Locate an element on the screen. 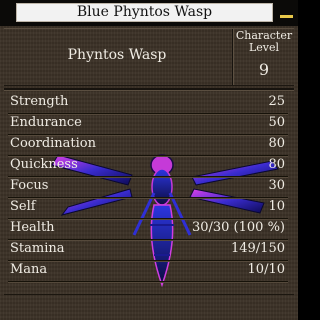  header-divider is located at coordinates (232, 57).